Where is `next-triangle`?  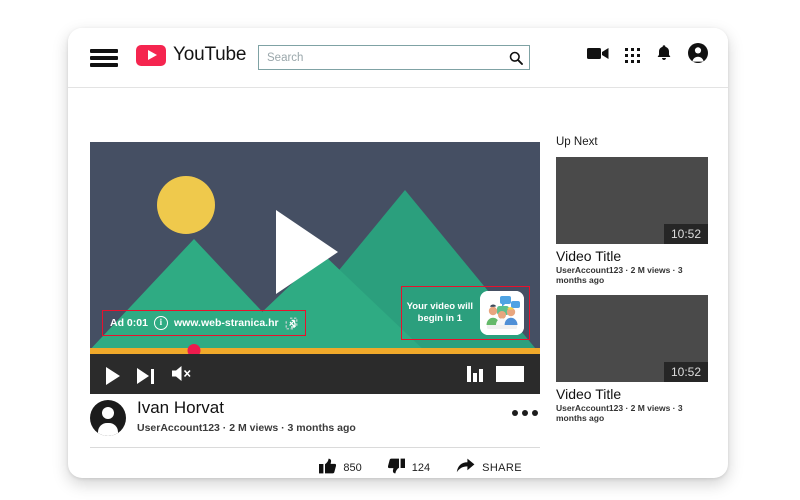
next-triangle is located at coordinates (143, 376).